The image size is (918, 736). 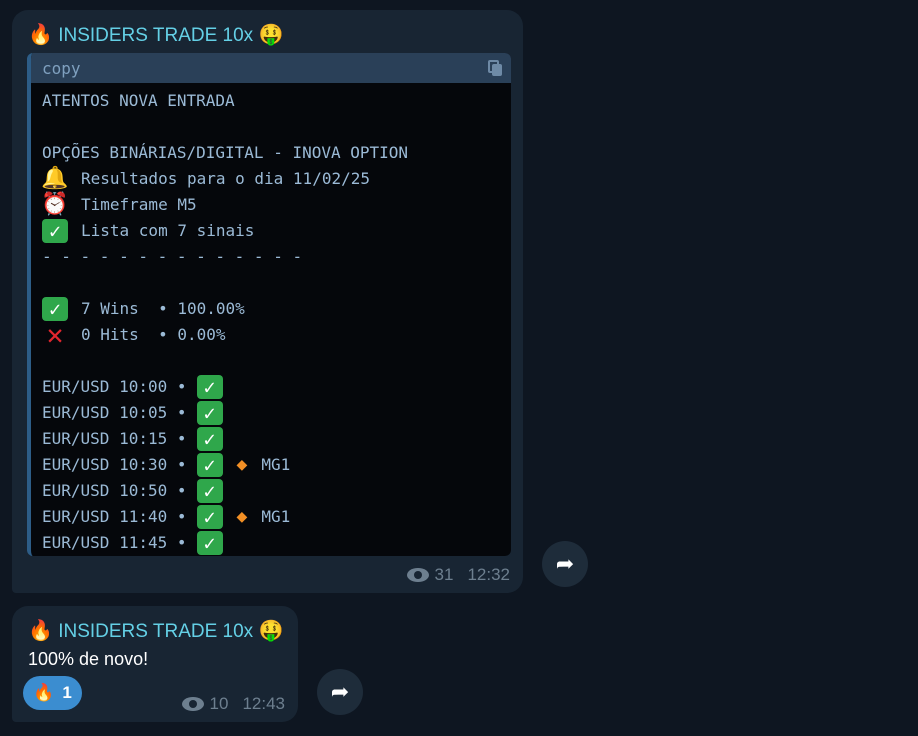 I want to click on copy-label: copy, so click(x=61, y=68).